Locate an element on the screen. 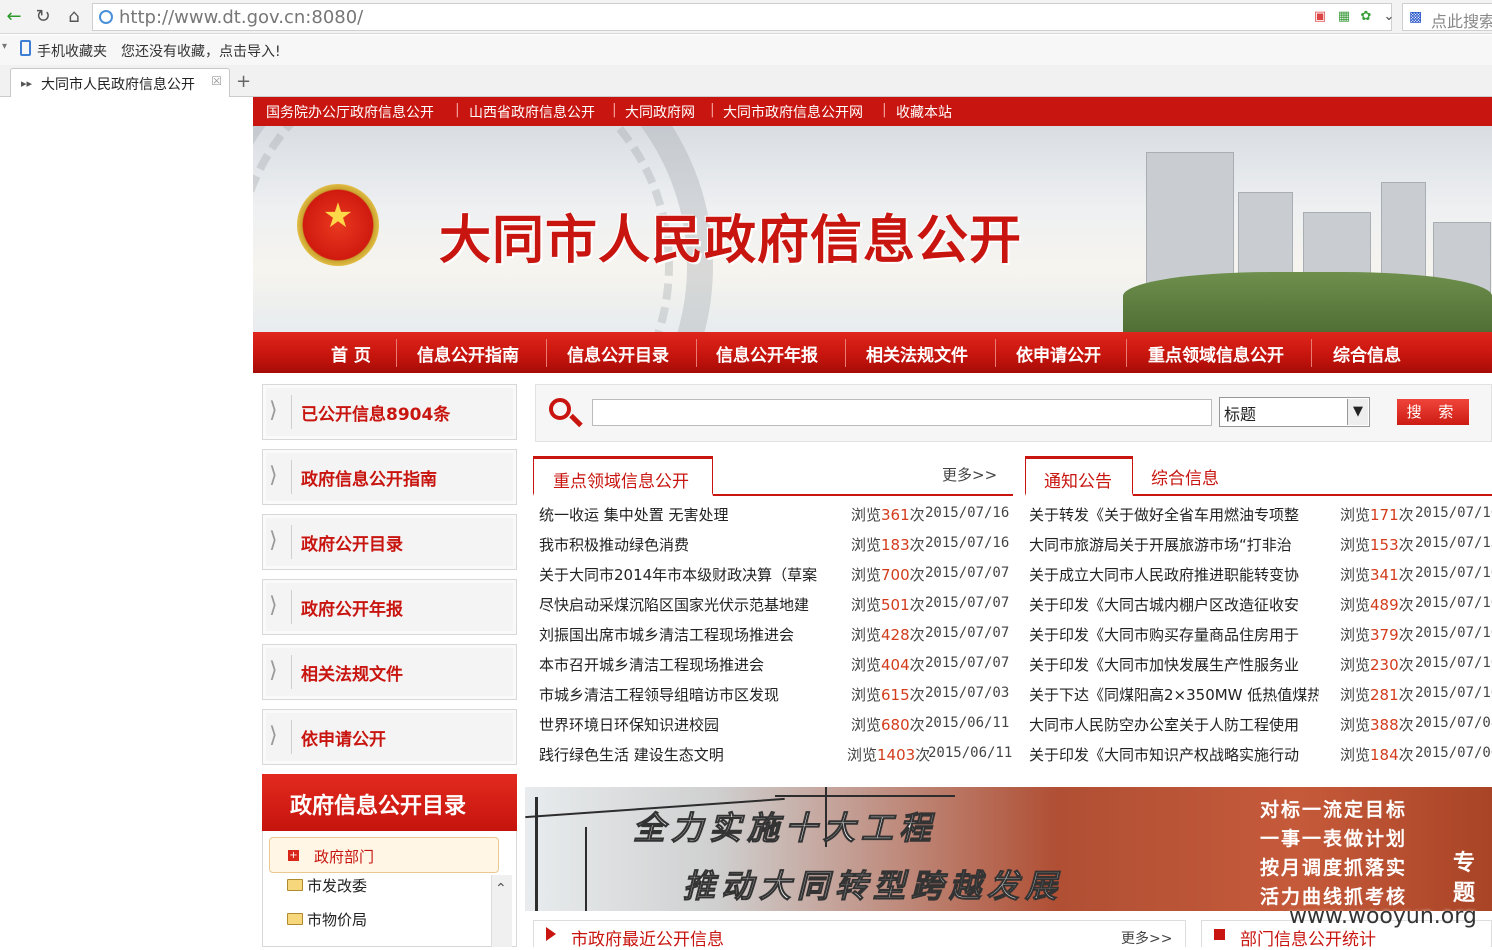 Image resolution: width=1492 pixels, height=950 pixels. leaf-icon: ✿ is located at coordinates (1366, 17).